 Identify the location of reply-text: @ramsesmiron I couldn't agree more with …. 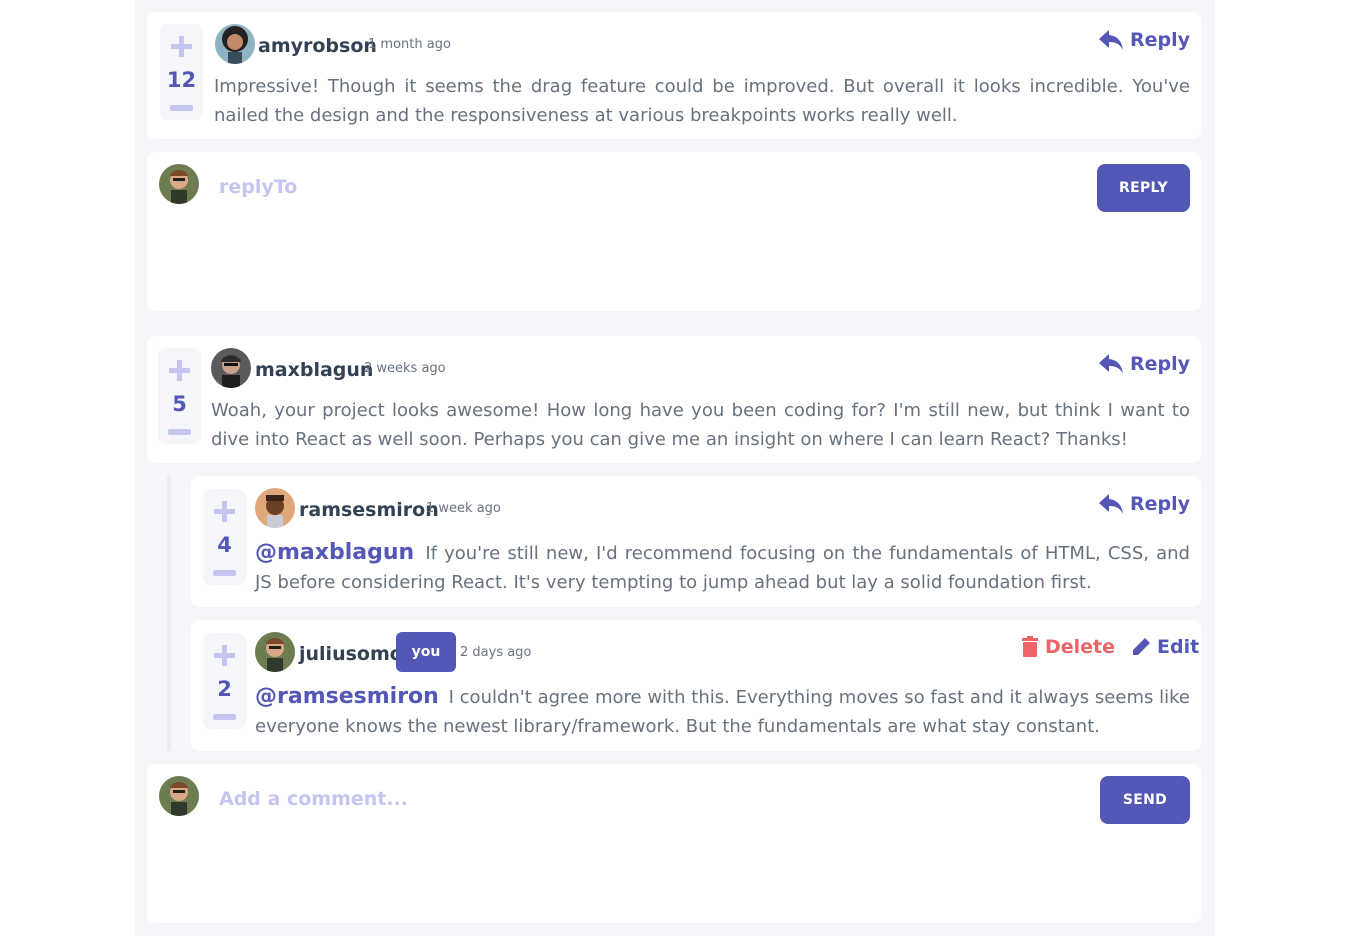
(722, 712).